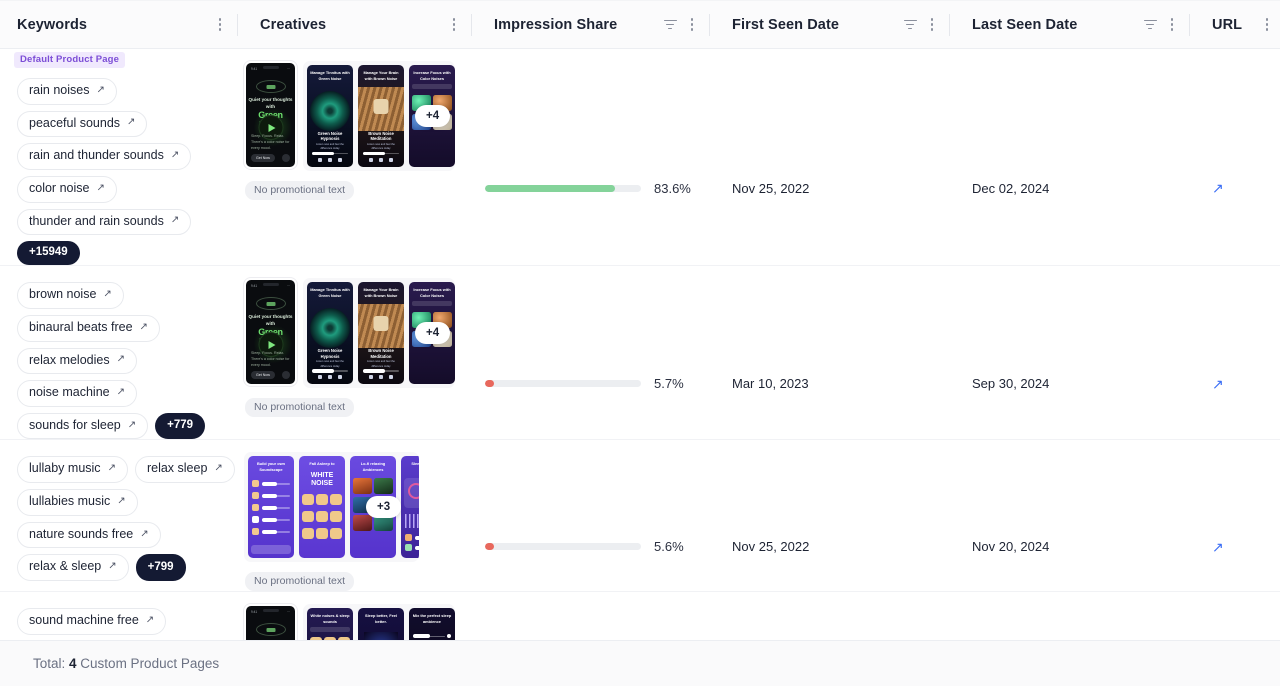 The image size is (1280, 686). Describe the element at coordinates (1237, 24) in the screenshot. I see `column-header-url: URL` at that location.